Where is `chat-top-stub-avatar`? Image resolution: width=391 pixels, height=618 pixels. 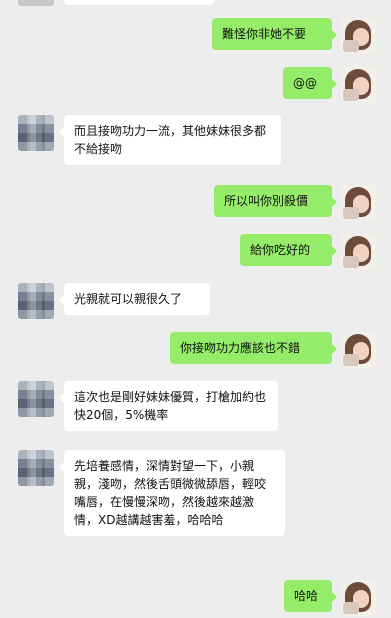 chat-top-stub-avatar is located at coordinates (36, 3).